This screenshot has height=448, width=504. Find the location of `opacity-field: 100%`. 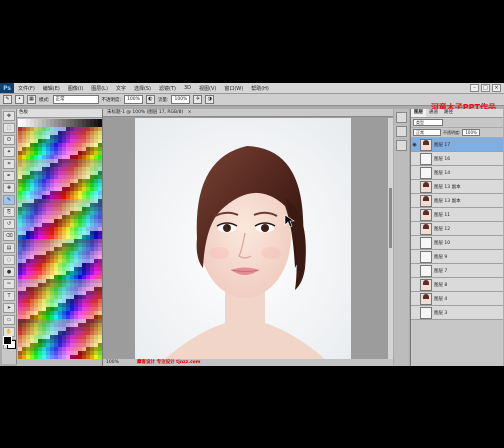

opacity-field: 100% is located at coordinates (133, 99).